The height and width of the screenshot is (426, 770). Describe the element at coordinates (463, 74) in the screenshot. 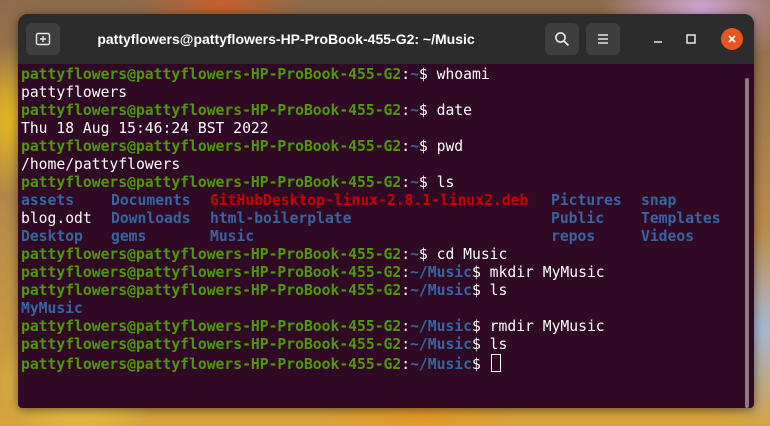

I see `command-text: whoami` at that location.